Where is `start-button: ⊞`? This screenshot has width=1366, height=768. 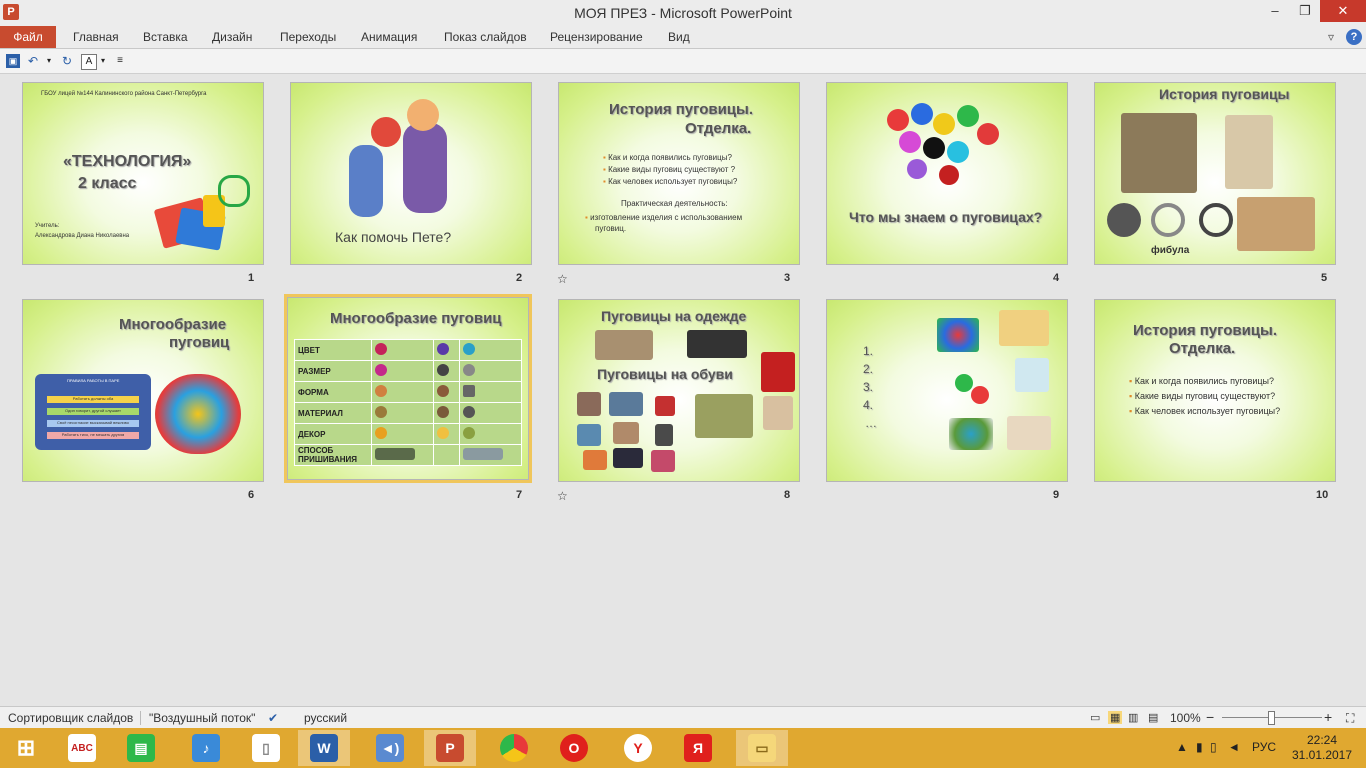 start-button: ⊞ is located at coordinates (26, 748).